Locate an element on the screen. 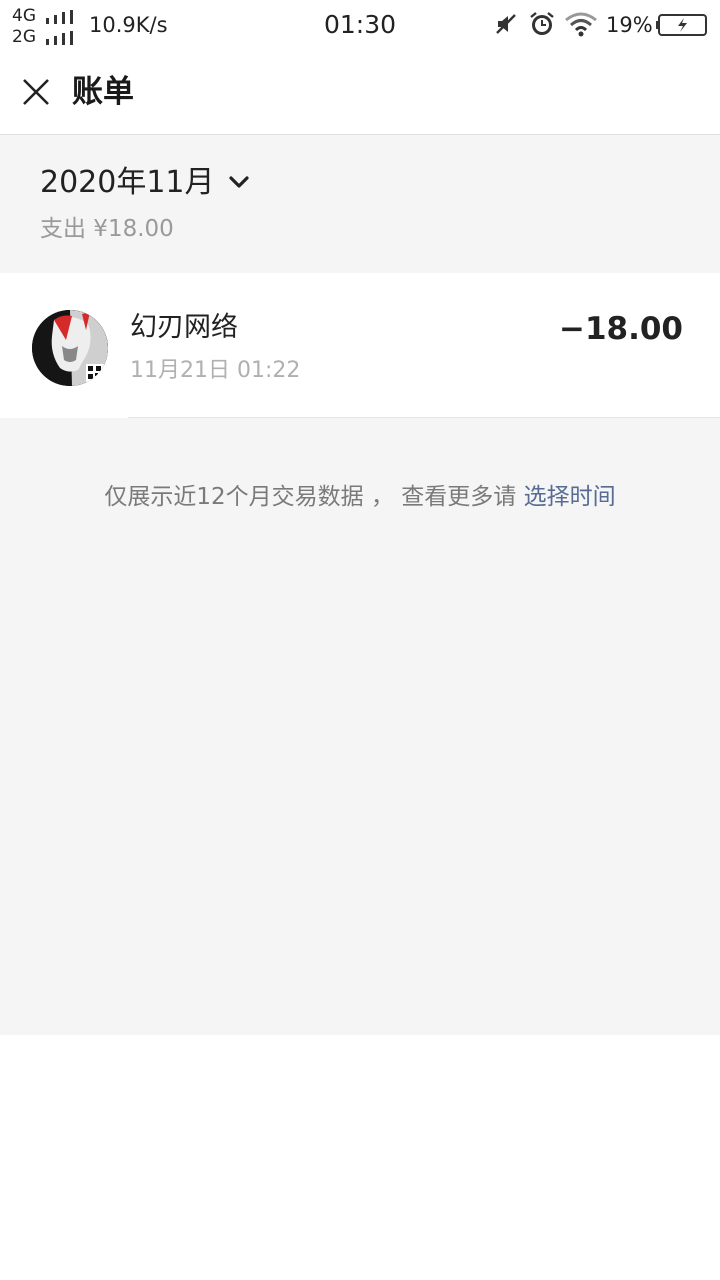 The width and height of the screenshot is (720, 1280). history-notice: 仅展示近12个月交易数据 ， 查看更多请 选择时间 is located at coordinates (360, 497).